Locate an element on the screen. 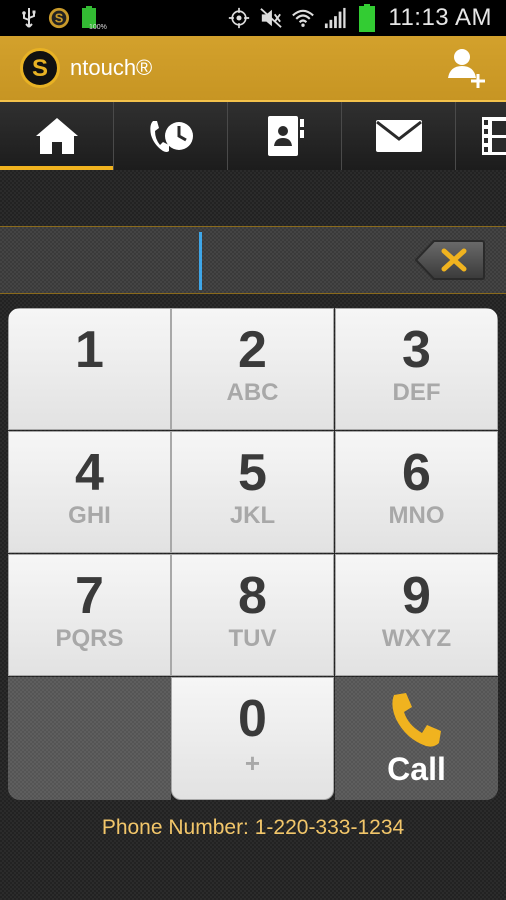 This screenshot has height=900, width=506. key-digit: 6 is located at coordinates (416, 473).